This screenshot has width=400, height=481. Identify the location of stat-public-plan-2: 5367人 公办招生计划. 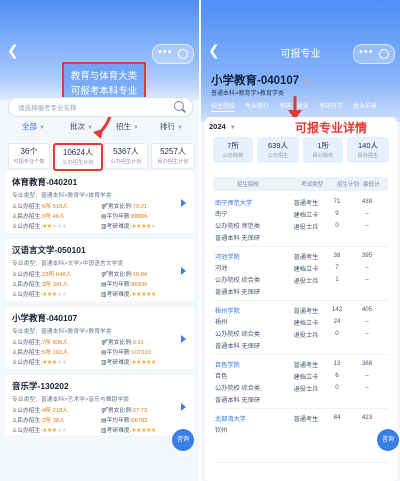
(126, 156).